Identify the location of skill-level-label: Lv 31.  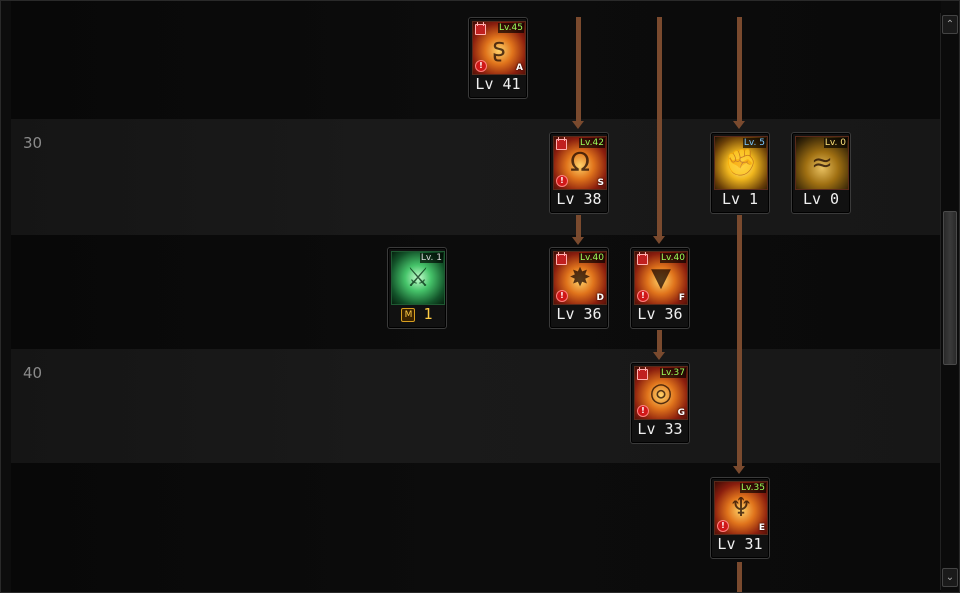
(740, 544).